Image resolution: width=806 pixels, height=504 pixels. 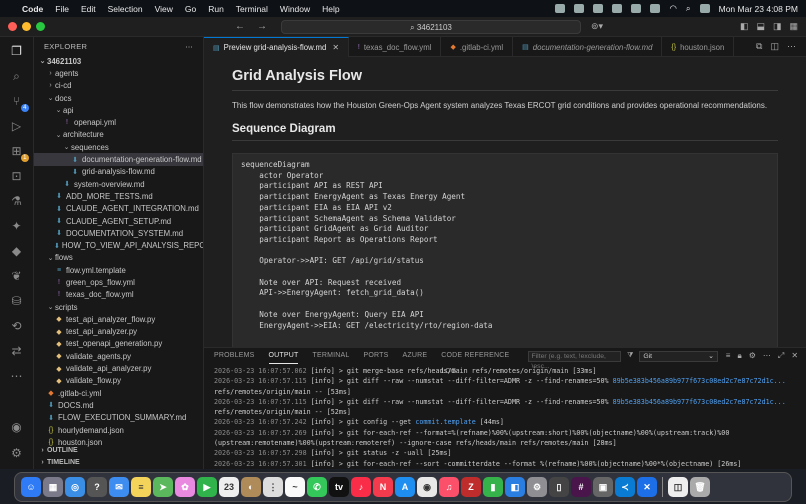 What do you see at coordinates (794, 356) in the screenshot?
I see `close-panel-icon: ✕` at bounding box center [794, 356].